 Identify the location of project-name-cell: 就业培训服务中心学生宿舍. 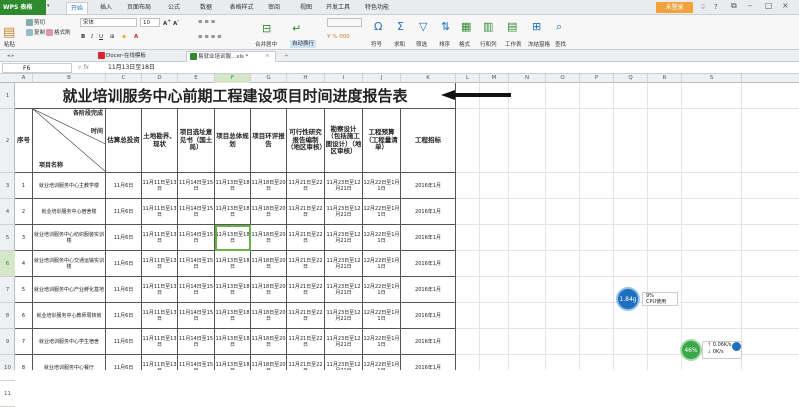
(69, 342).